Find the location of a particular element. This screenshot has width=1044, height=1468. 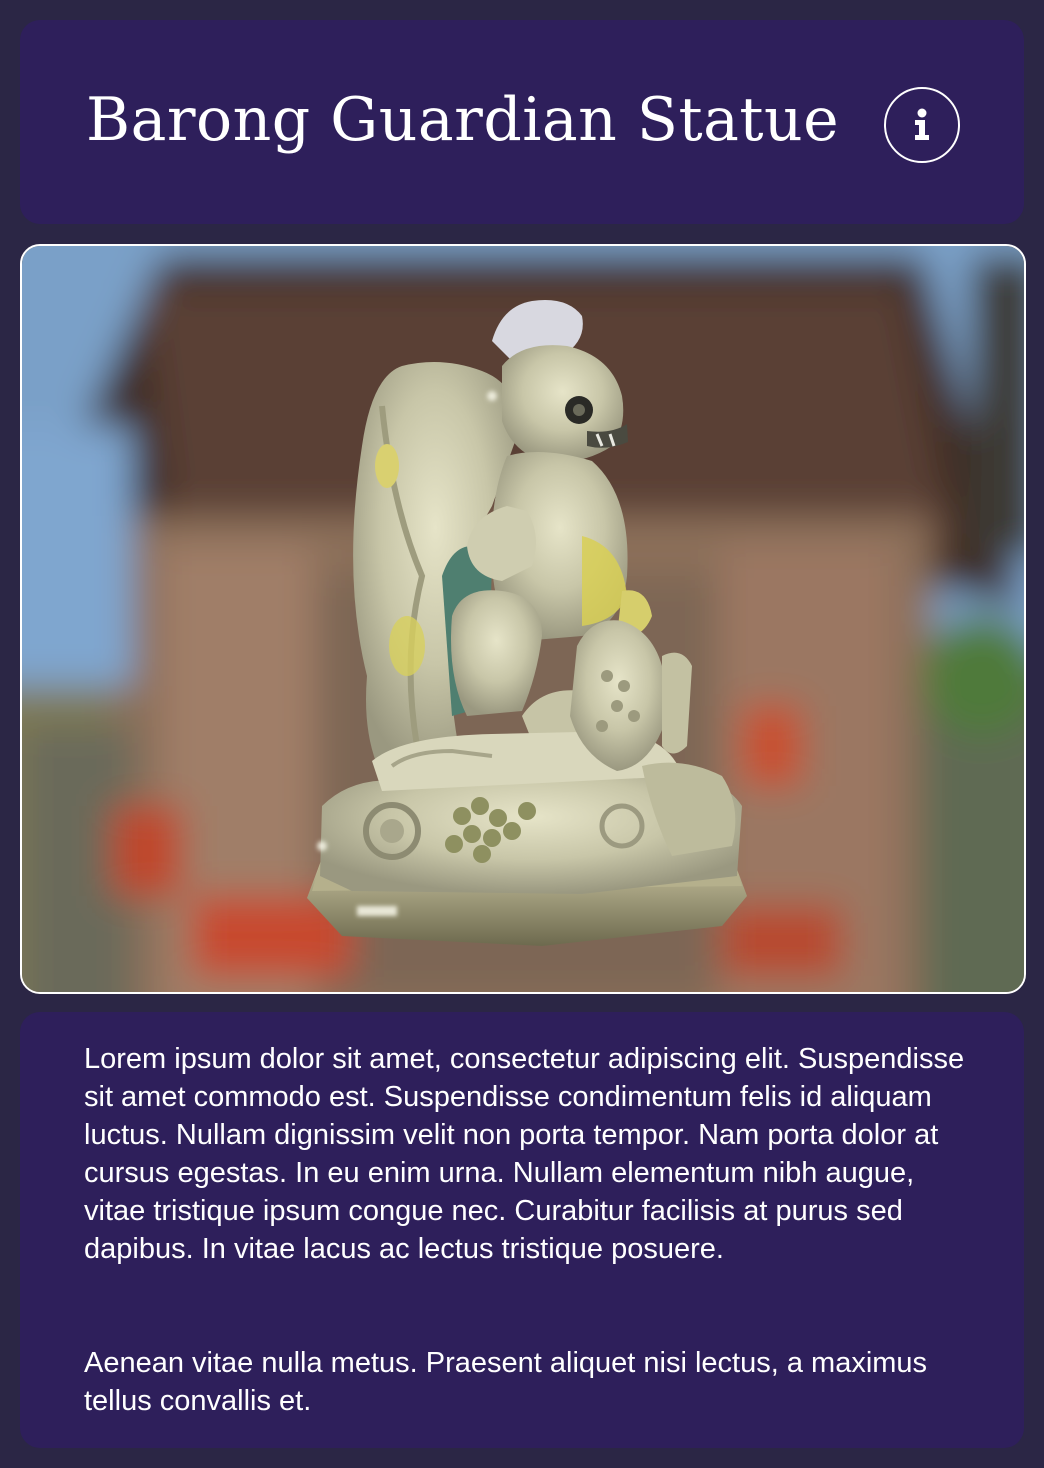

info-button is located at coordinates (922, 125).